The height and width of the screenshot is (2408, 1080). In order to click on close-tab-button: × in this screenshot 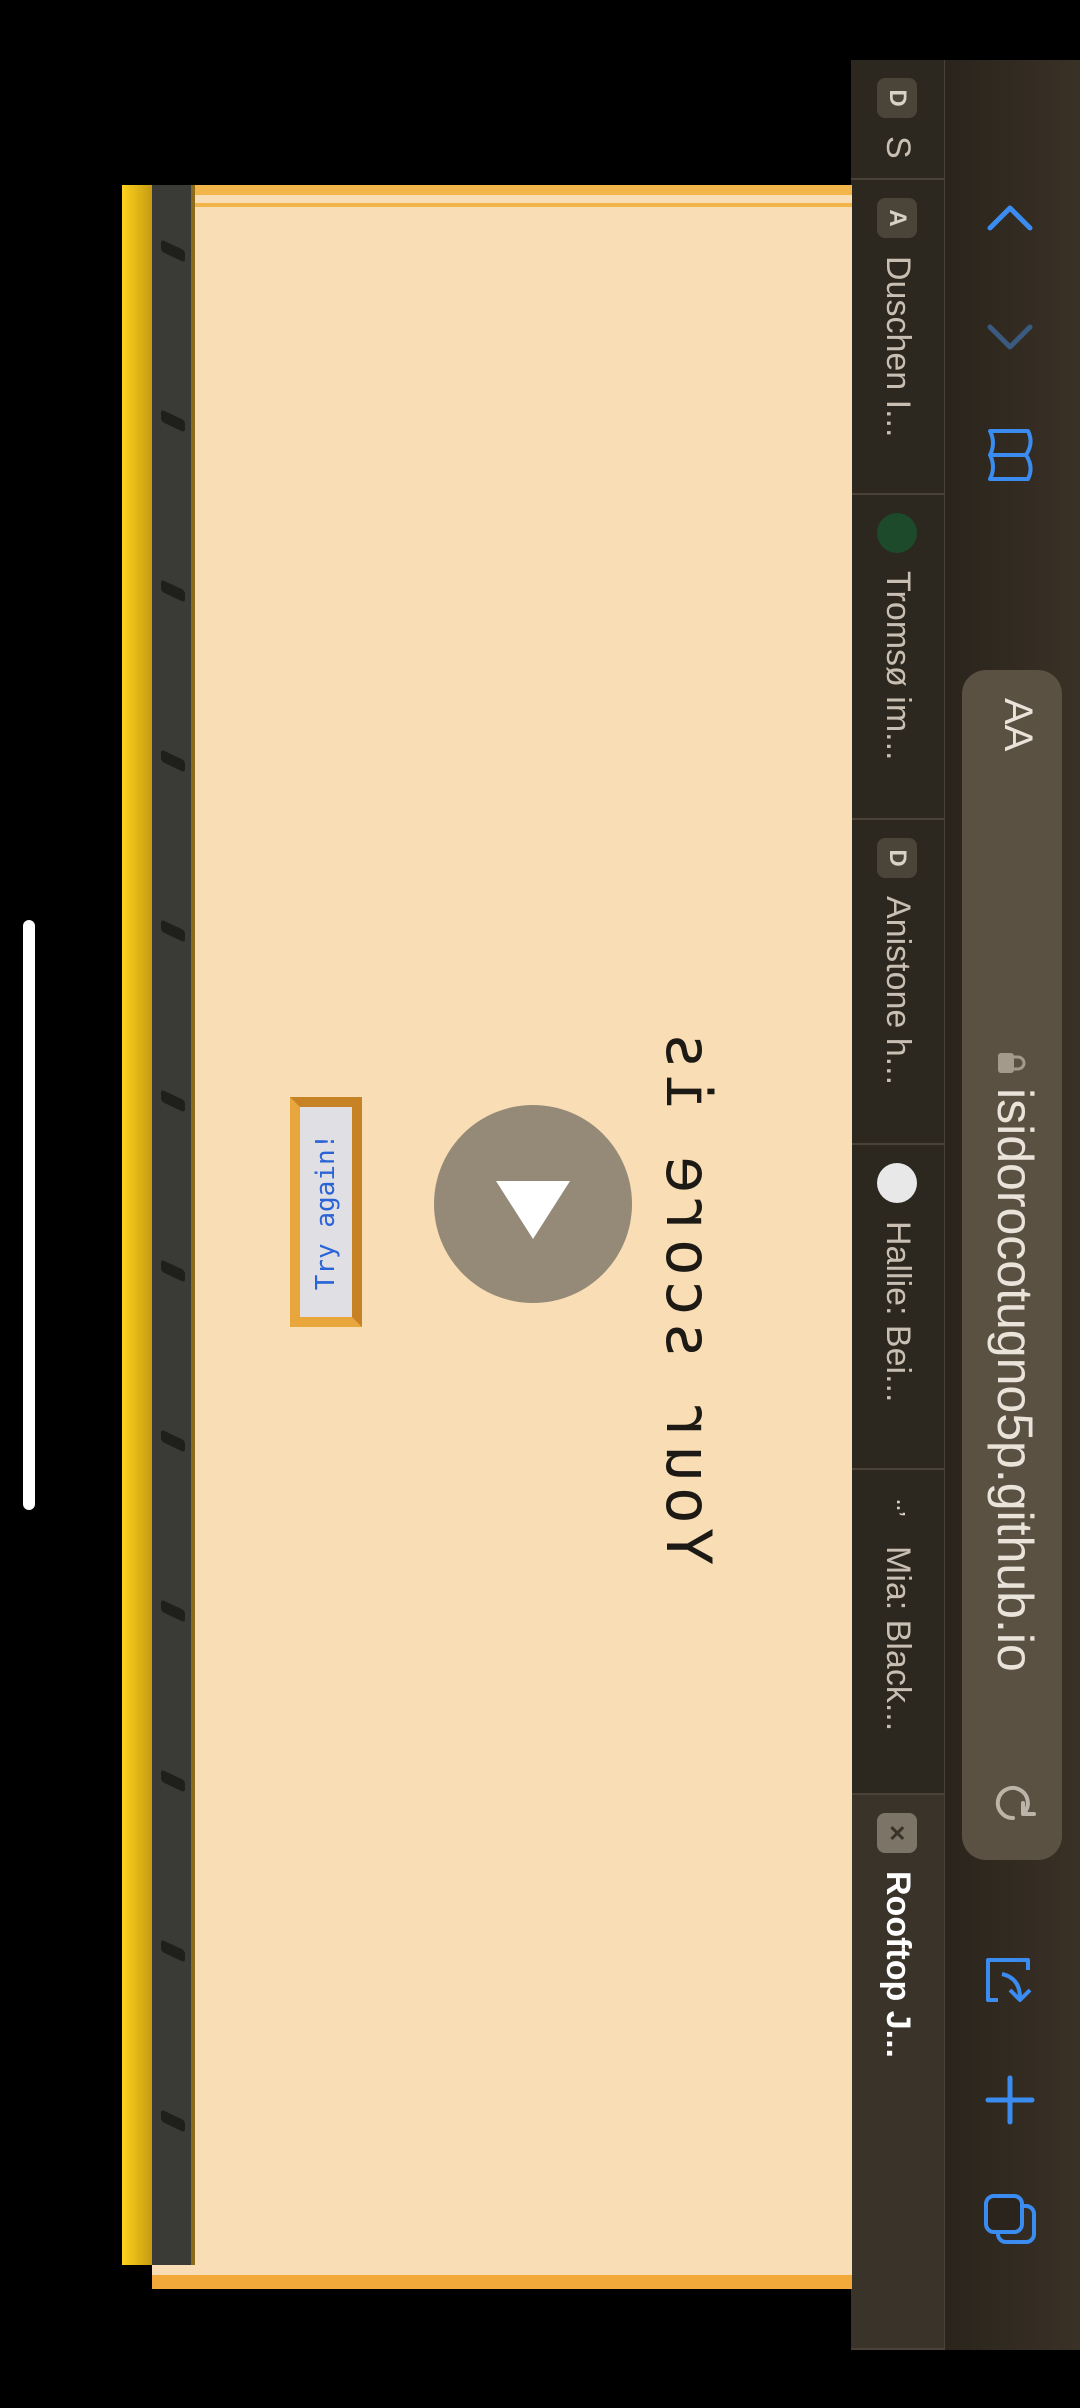, I will do `click(897, 1833)`.